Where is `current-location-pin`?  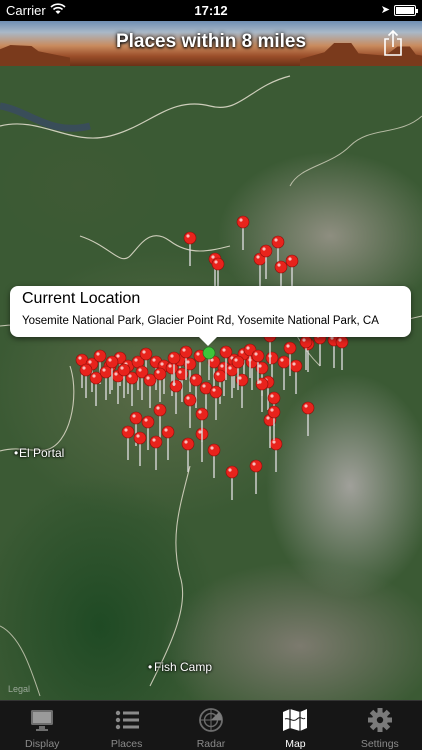
current-location-pin is located at coordinates (209, 353).